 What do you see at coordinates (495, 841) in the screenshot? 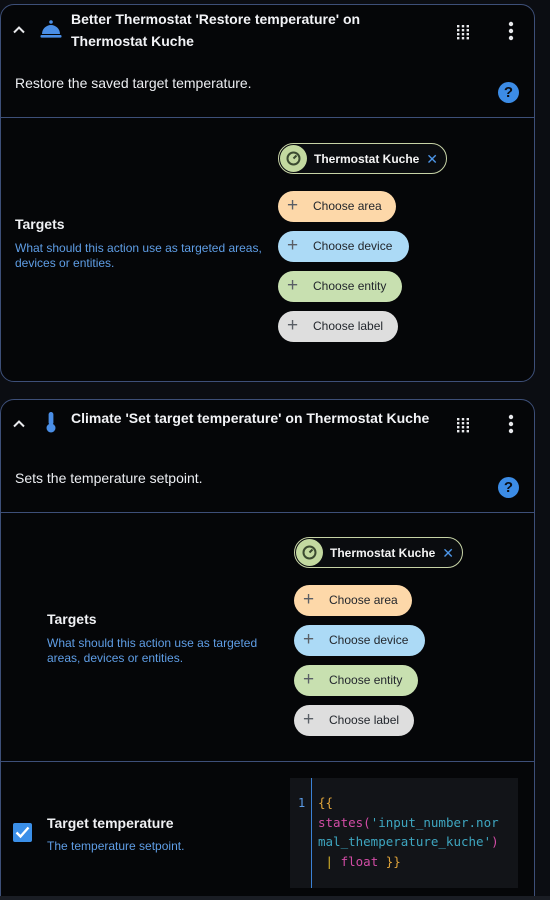
I see `code-token: )` at bounding box center [495, 841].